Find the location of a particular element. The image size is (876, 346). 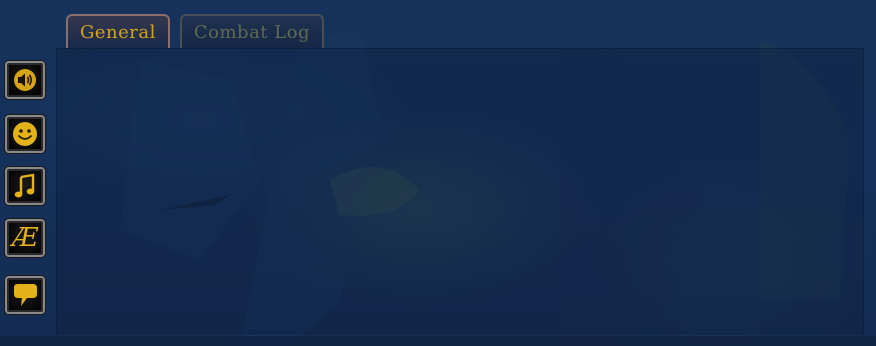

tab-general: General is located at coordinates (118, 31).